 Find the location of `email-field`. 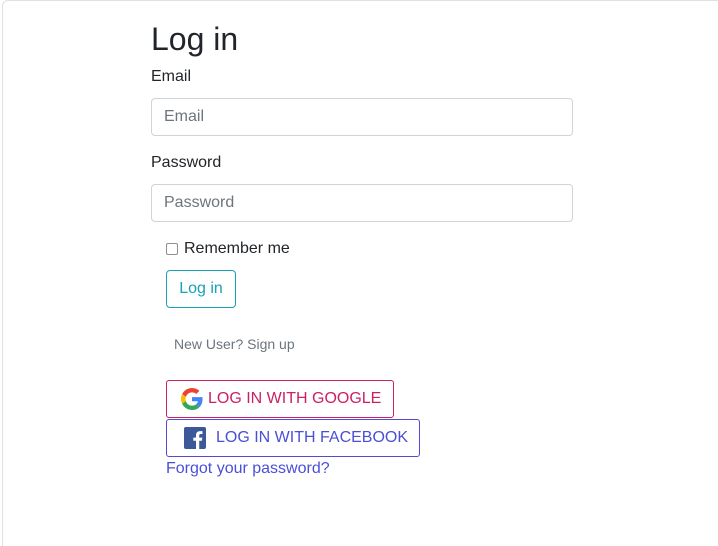

email-field is located at coordinates (362, 117).